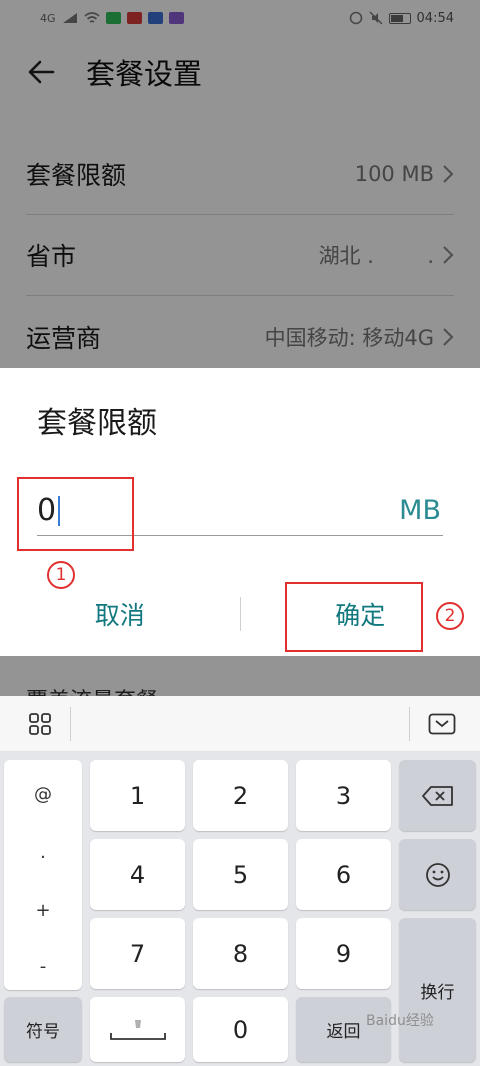 This screenshot has height=1066, width=480. I want to click on apps-grid-icon, so click(40, 724).